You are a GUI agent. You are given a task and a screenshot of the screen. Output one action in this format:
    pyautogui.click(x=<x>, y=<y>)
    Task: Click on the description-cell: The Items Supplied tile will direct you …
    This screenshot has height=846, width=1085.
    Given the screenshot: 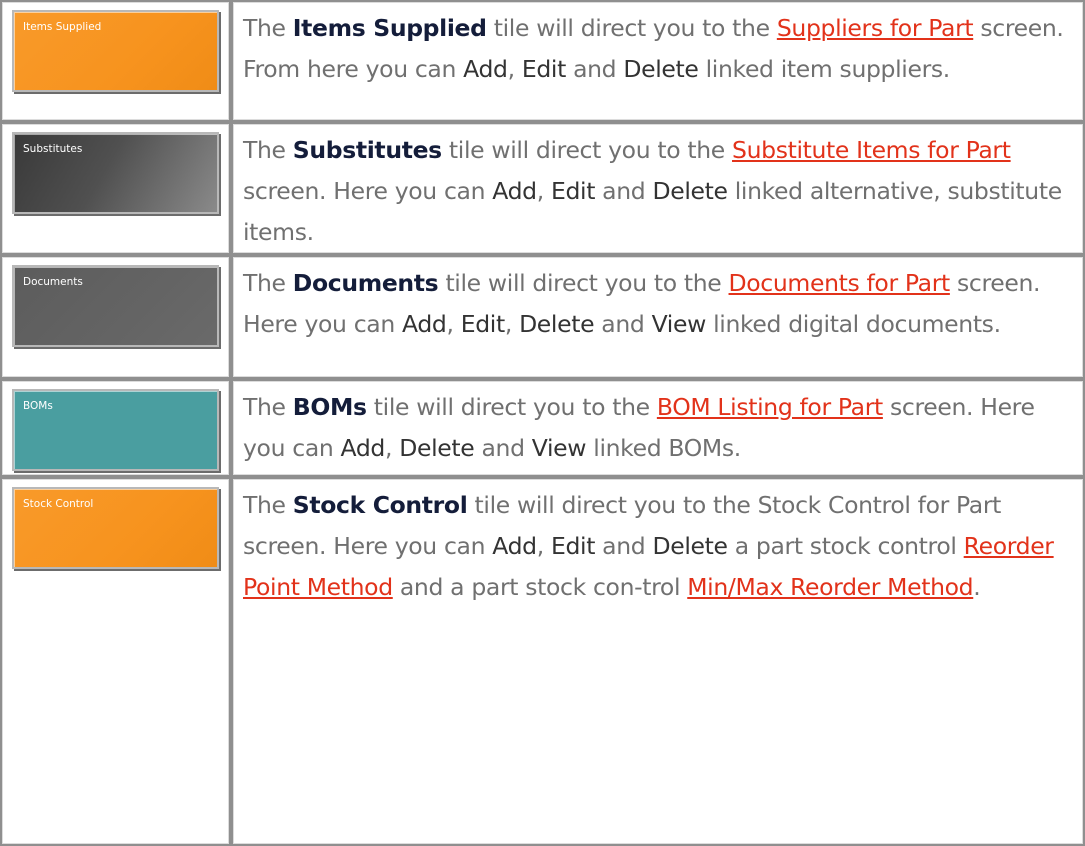 What is the action you would take?
    pyautogui.click(x=658, y=61)
    